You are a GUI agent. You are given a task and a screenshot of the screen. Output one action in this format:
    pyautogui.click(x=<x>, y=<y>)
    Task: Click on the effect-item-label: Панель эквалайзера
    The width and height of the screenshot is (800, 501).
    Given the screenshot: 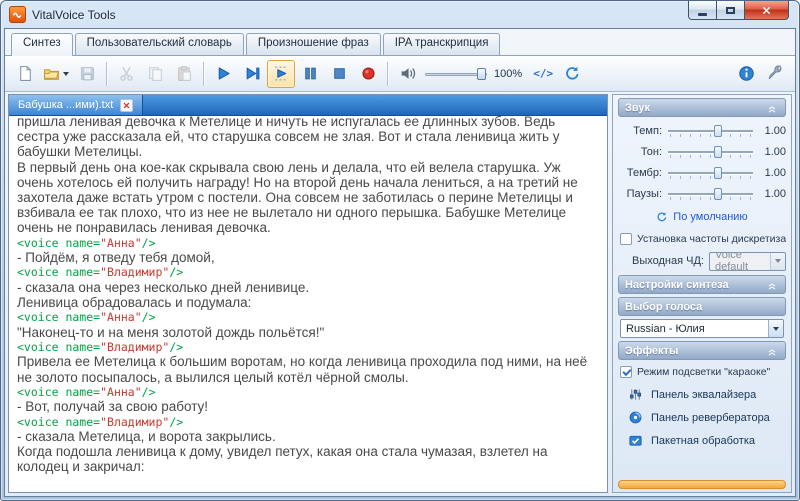 What is the action you would take?
    pyautogui.click(x=704, y=394)
    